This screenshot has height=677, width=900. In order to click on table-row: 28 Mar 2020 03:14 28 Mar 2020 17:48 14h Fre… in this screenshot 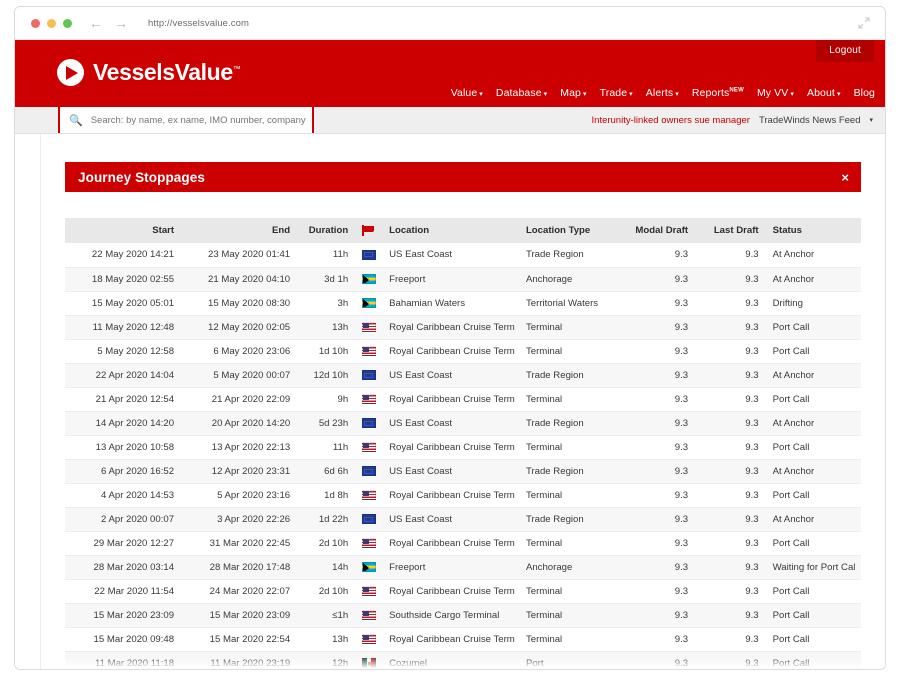, I will do `click(463, 567)`.